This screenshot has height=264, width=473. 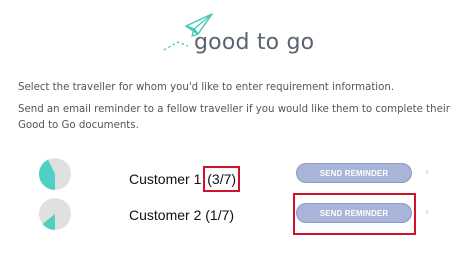 I want to click on traveller-label: Customer 1 (3/7), so click(x=185, y=179).